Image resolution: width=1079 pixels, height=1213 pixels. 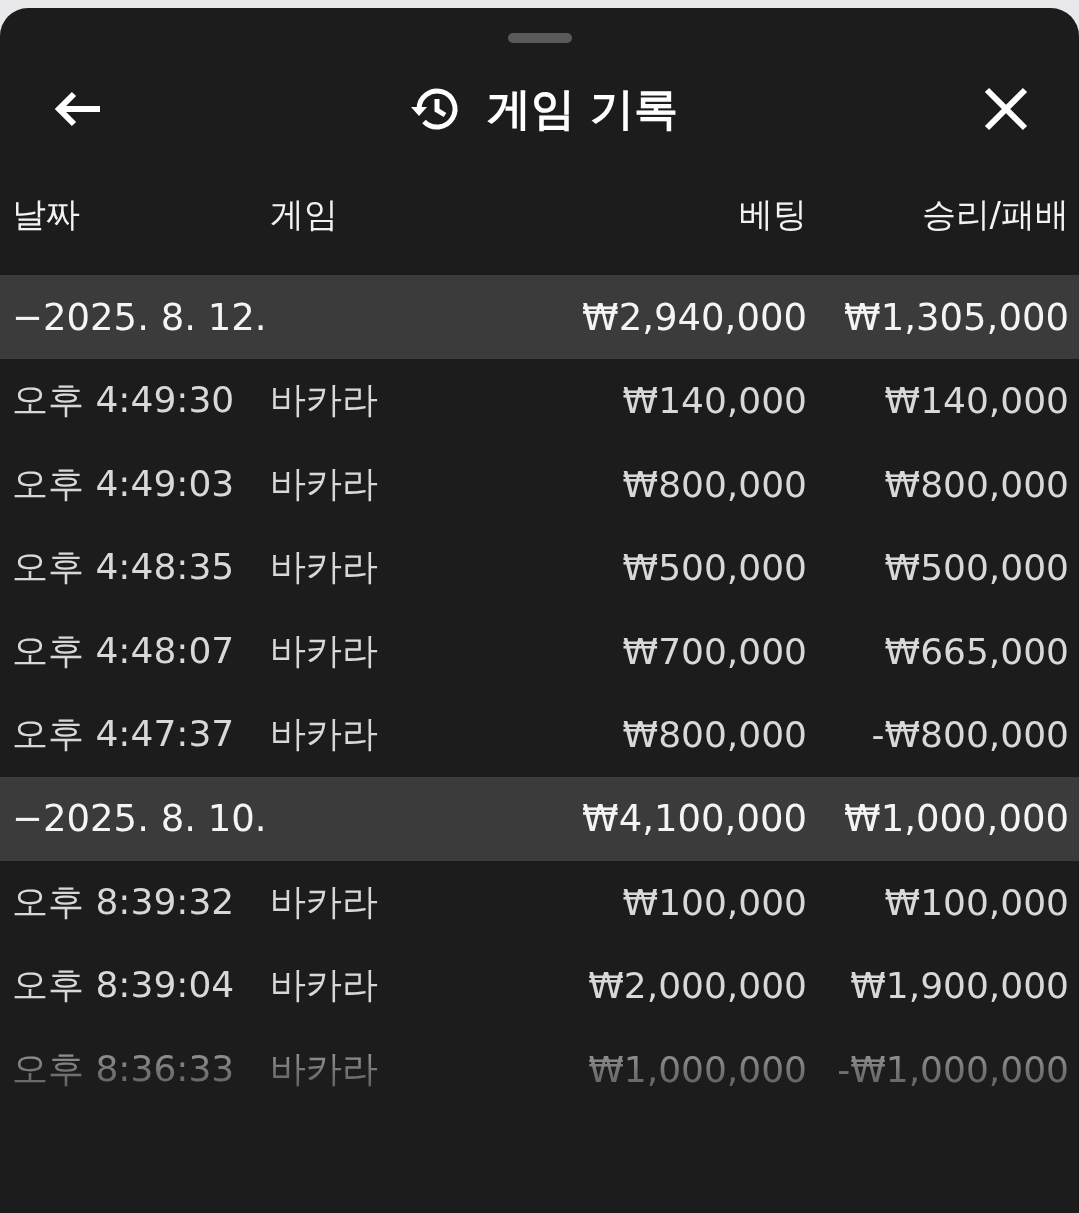 I want to click on column-header: 게임, so click(x=304, y=214).